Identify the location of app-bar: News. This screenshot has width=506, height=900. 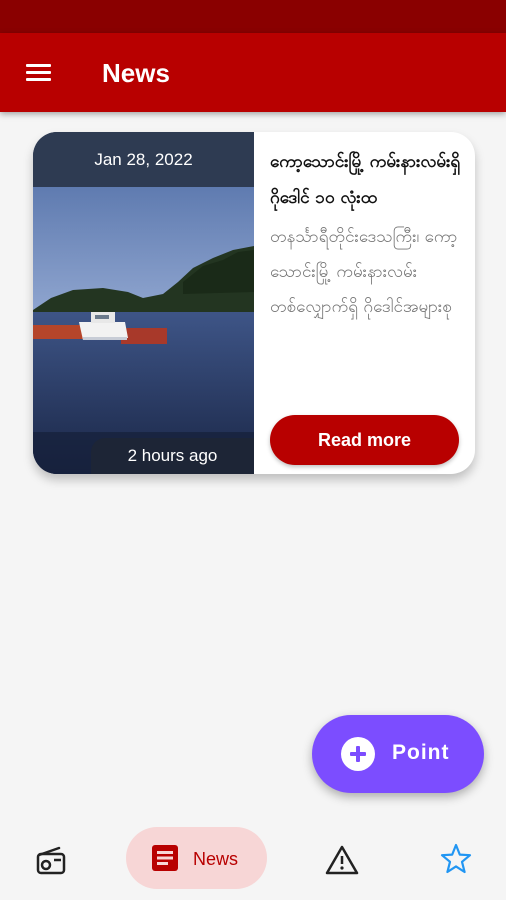
(253, 72).